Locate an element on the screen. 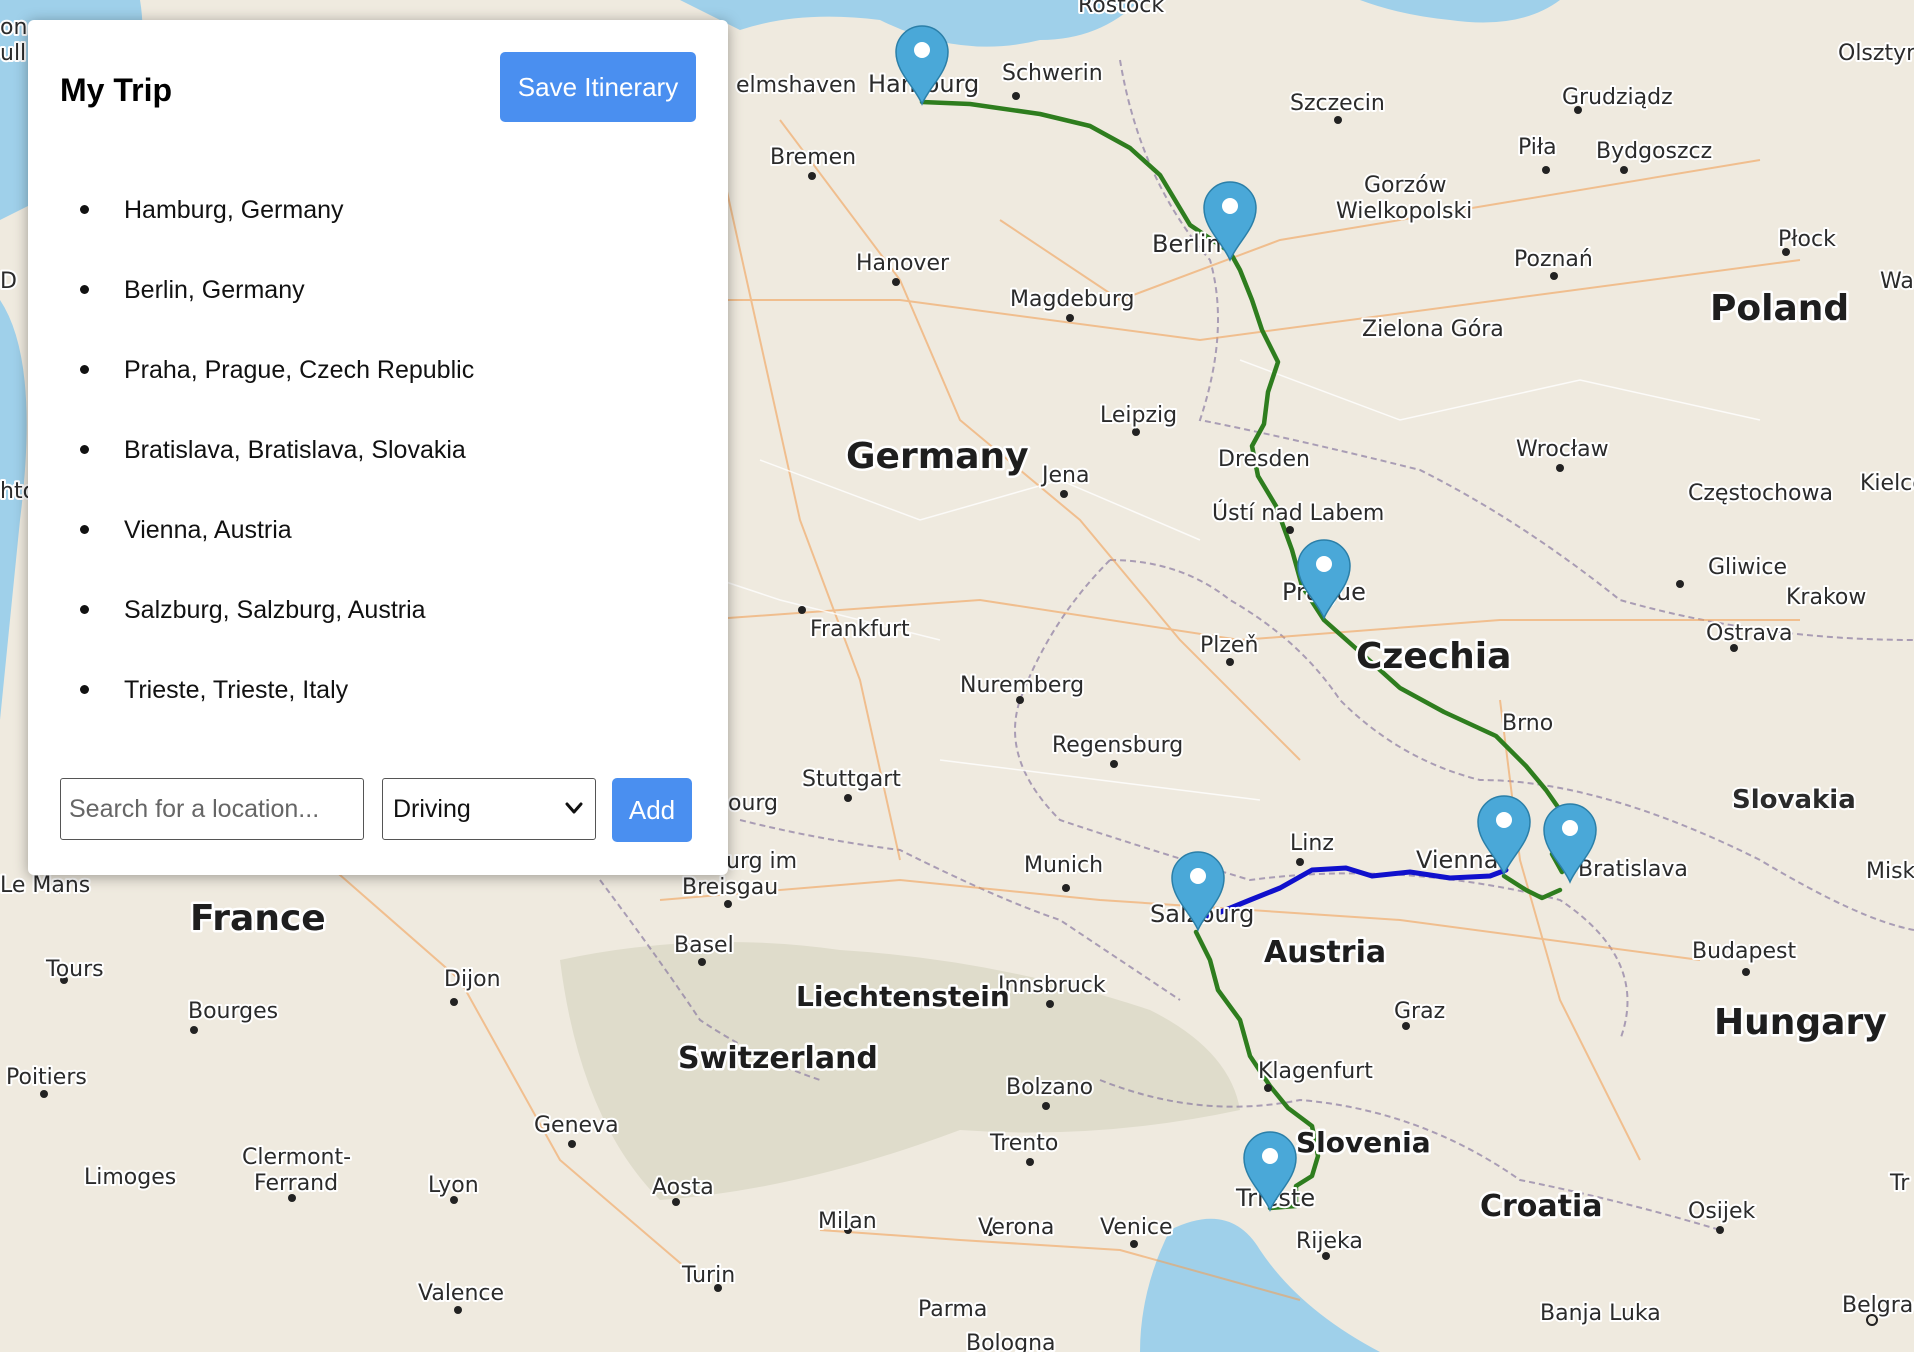 The height and width of the screenshot is (1352, 1914). stop-label: Salzburg, Salzburg, Austria is located at coordinates (275, 609).